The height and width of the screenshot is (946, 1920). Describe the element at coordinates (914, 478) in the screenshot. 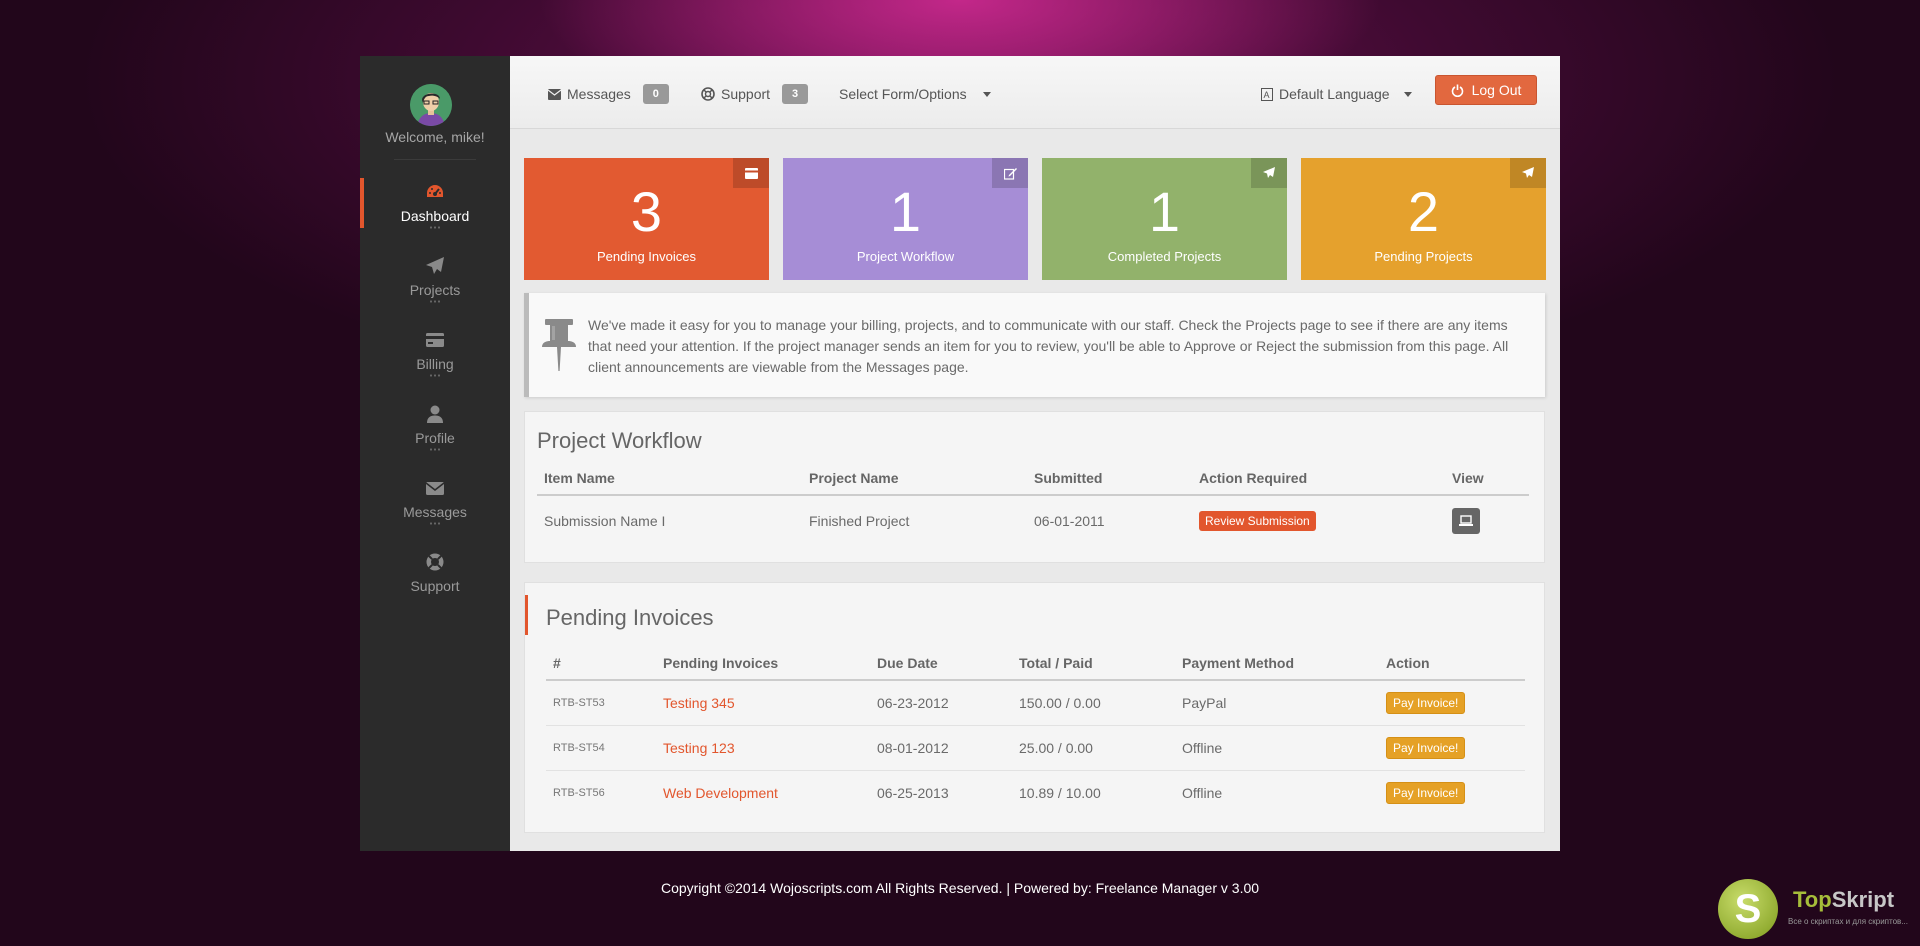

I see `column-header: Project Name` at that location.